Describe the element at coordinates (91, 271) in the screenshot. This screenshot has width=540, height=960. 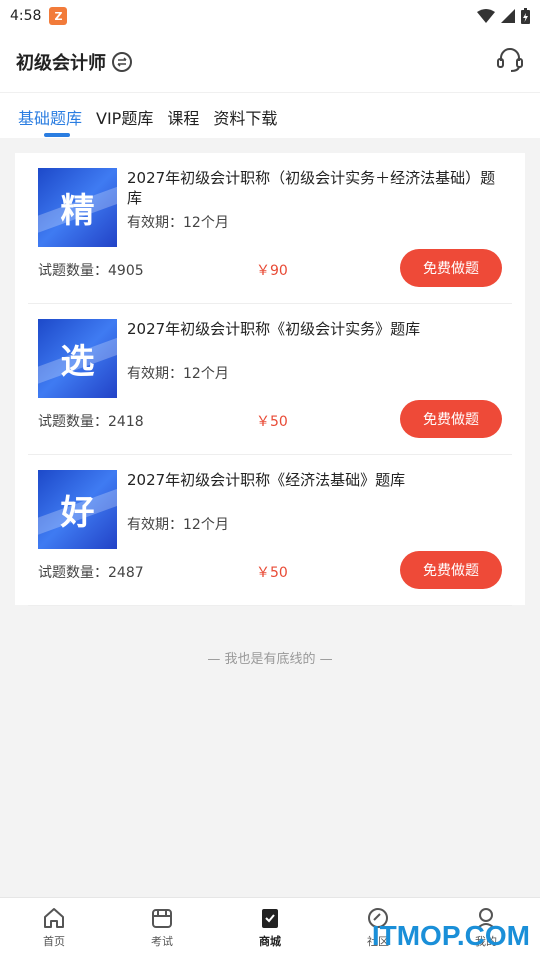
I see `question-count: 试题数量：4905` at that location.